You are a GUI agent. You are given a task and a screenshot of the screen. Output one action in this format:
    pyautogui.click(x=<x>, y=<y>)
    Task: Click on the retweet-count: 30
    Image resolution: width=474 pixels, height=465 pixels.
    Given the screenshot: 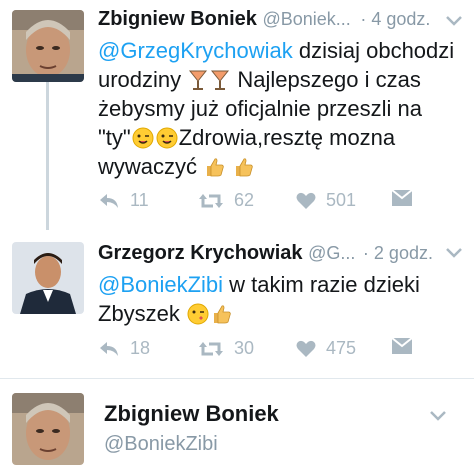 What is the action you would take?
    pyautogui.click(x=244, y=348)
    